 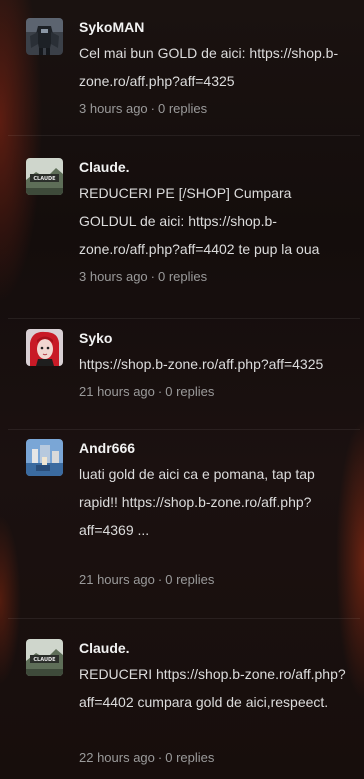 I want to click on post-text: https://shop.b-zone.ro/aff.php?aff=4325, so click(x=201, y=364).